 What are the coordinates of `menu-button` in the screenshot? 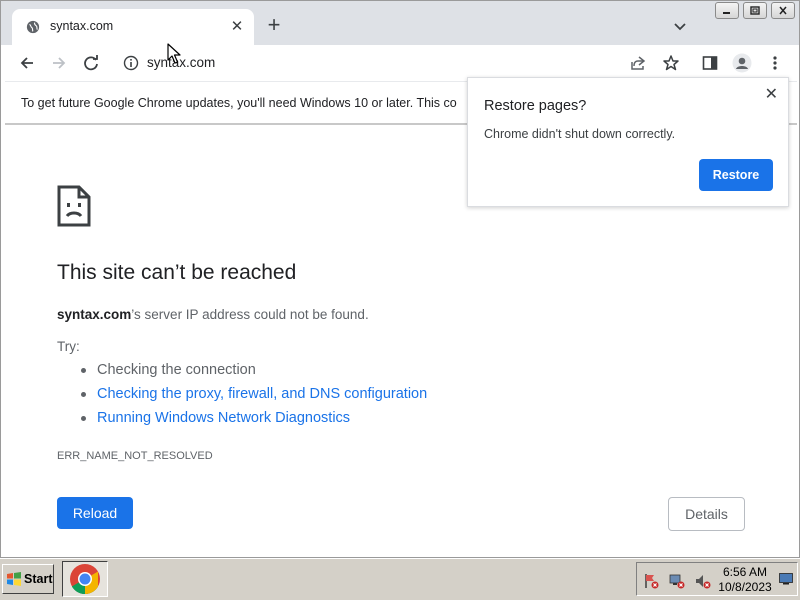 It's located at (775, 63).